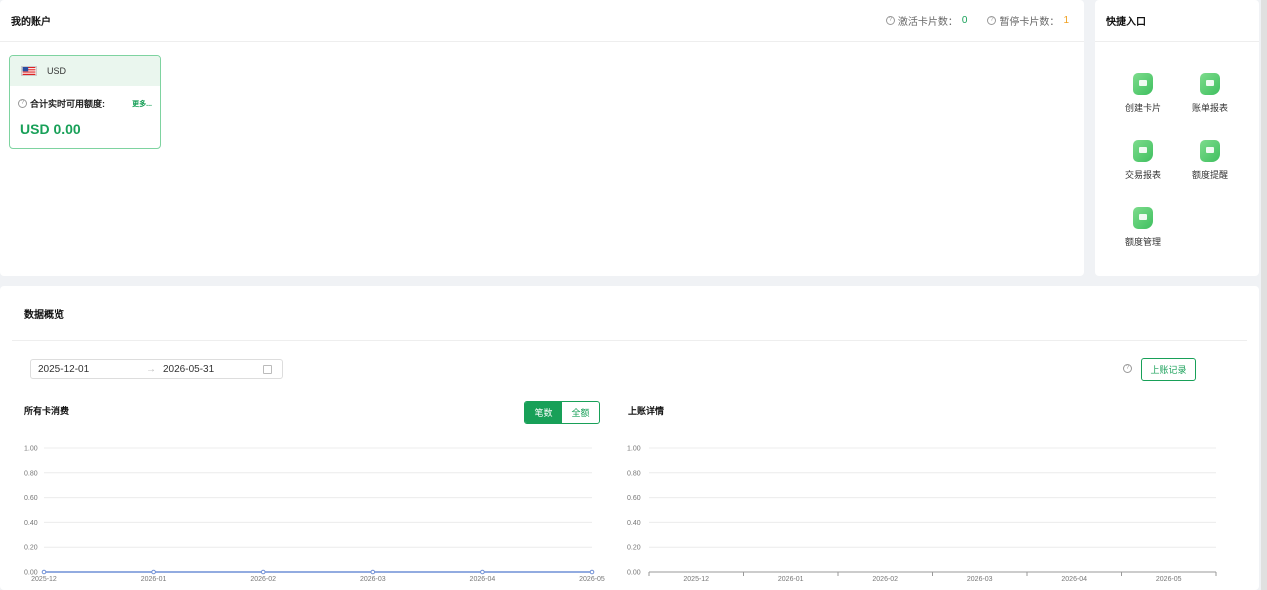 The height and width of the screenshot is (590, 1267). What do you see at coordinates (646, 411) in the screenshot?
I see `chart-title-topup: 上账详情` at bounding box center [646, 411].